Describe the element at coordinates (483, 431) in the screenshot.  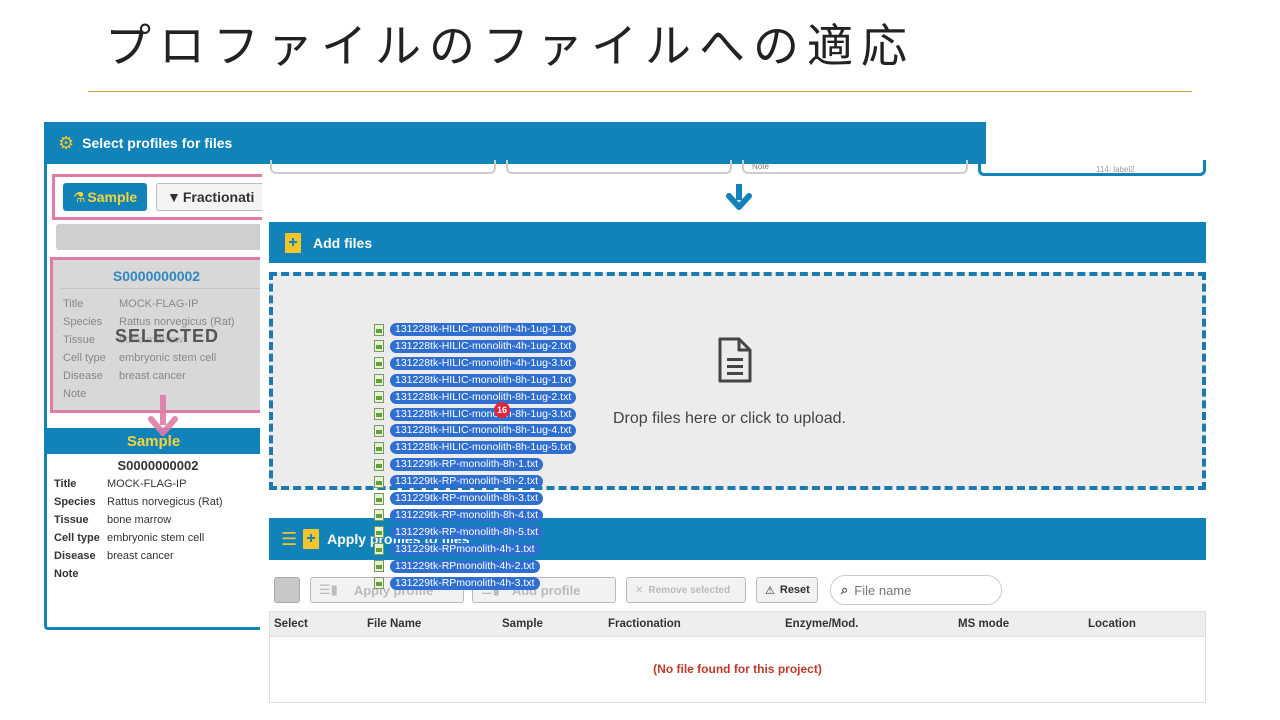
I see `dragged-file-name: 131228tk-HILIC-monolith-8h-1ug-4.txt` at that location.